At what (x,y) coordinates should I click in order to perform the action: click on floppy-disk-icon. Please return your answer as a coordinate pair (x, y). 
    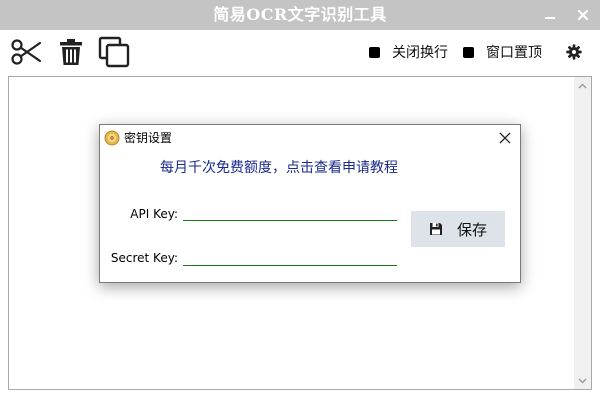
    Looking at the image, I should click on (436, 229).